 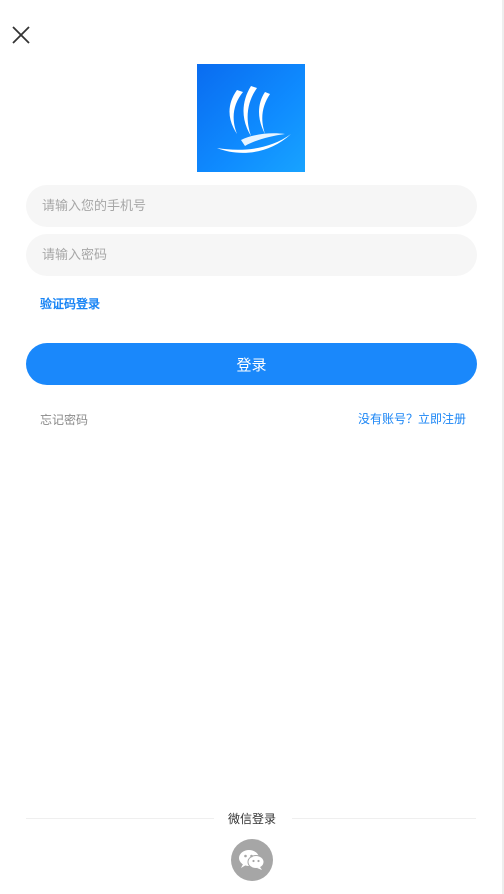 I want to click on password-field, so click(x=251, y=255).